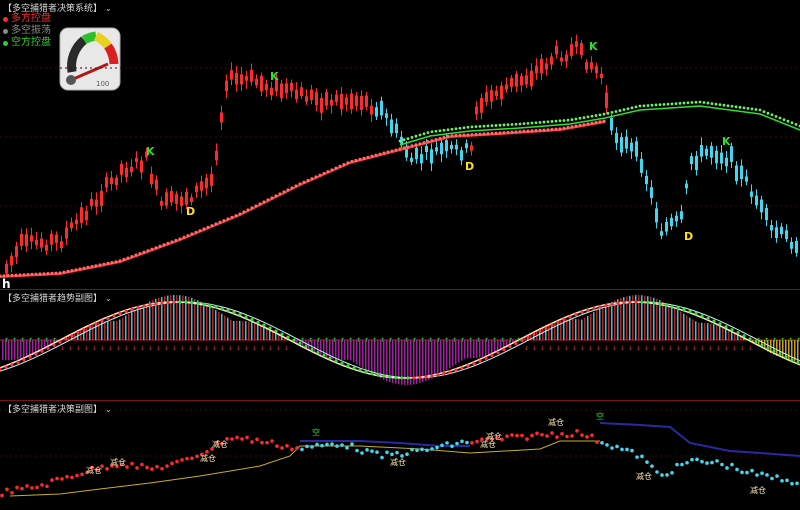 This screenshot has height=510, width=800. I want to click on decision-label: 空, so click(316, 432).